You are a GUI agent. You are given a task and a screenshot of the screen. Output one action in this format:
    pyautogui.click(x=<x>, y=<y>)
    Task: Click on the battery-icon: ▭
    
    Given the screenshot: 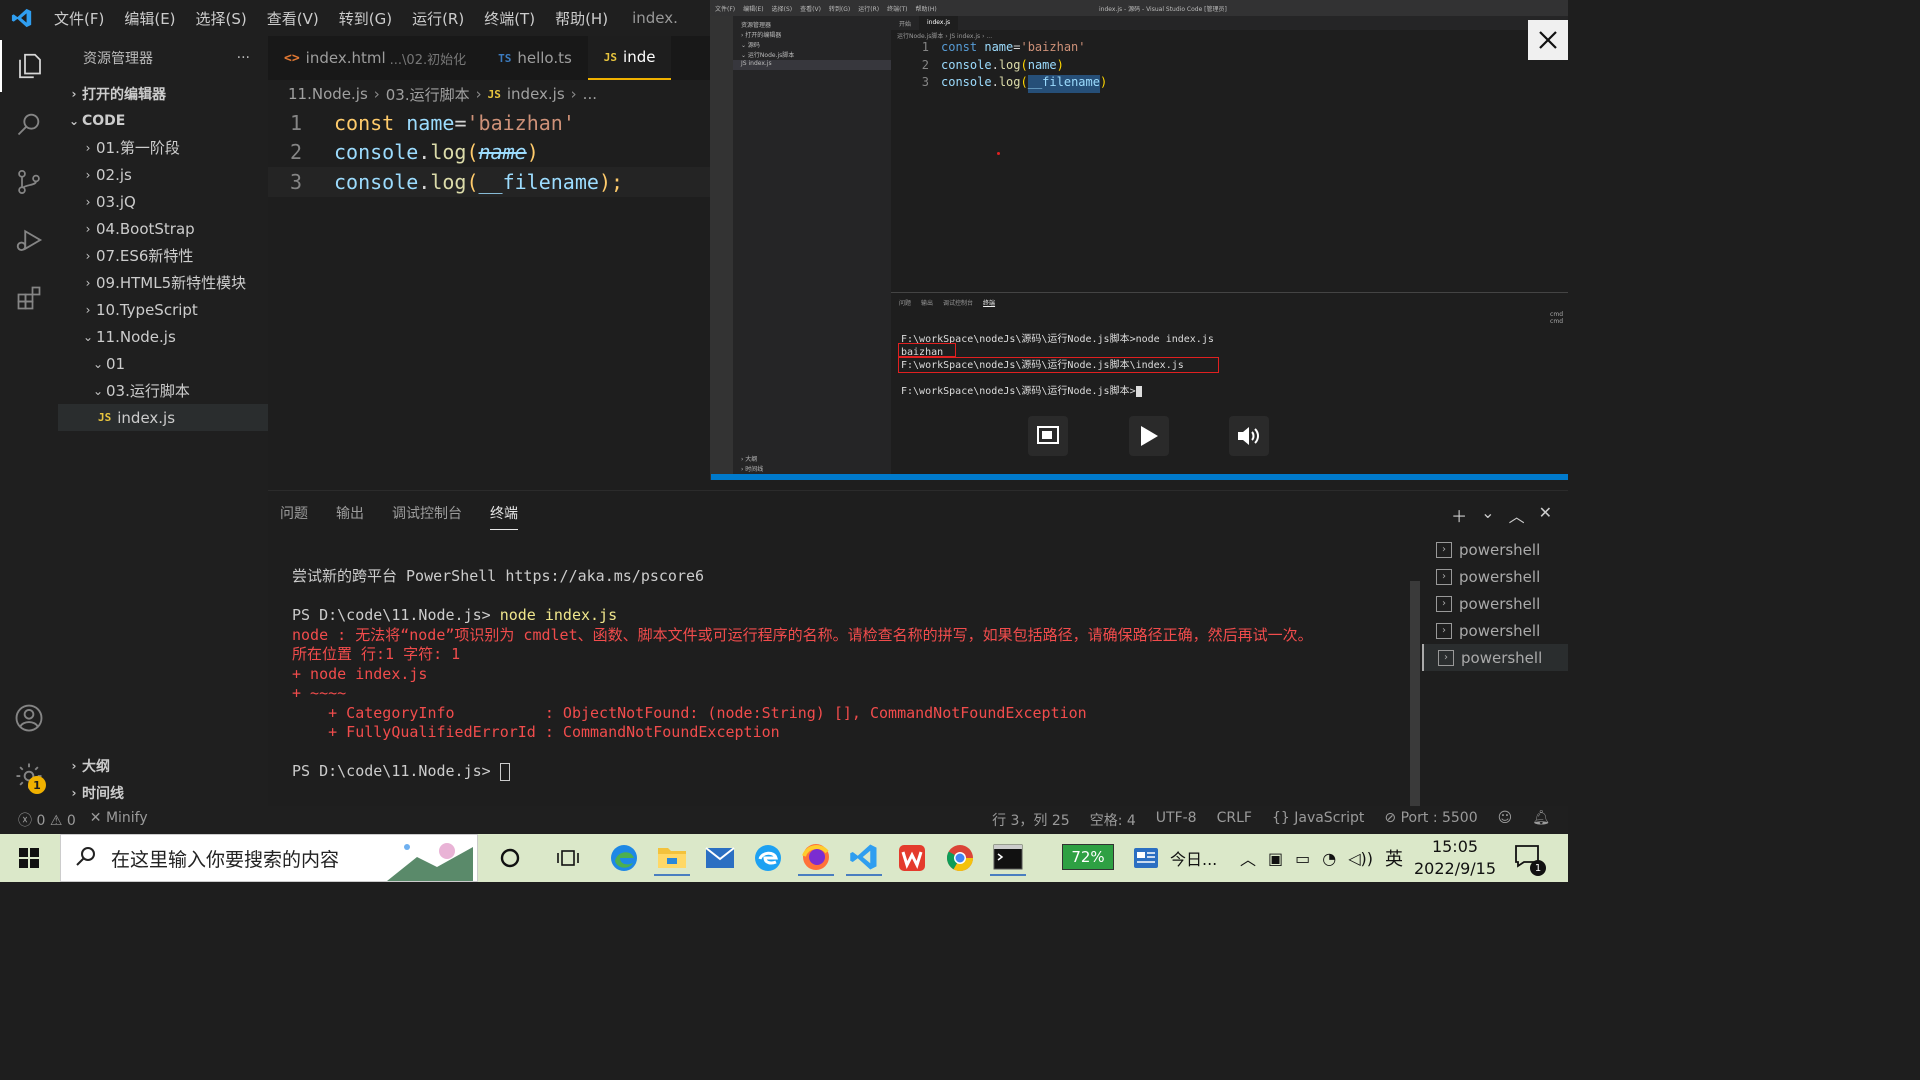 What is the action you would take?
    pyautogui.click(x=1302, y=858)
    